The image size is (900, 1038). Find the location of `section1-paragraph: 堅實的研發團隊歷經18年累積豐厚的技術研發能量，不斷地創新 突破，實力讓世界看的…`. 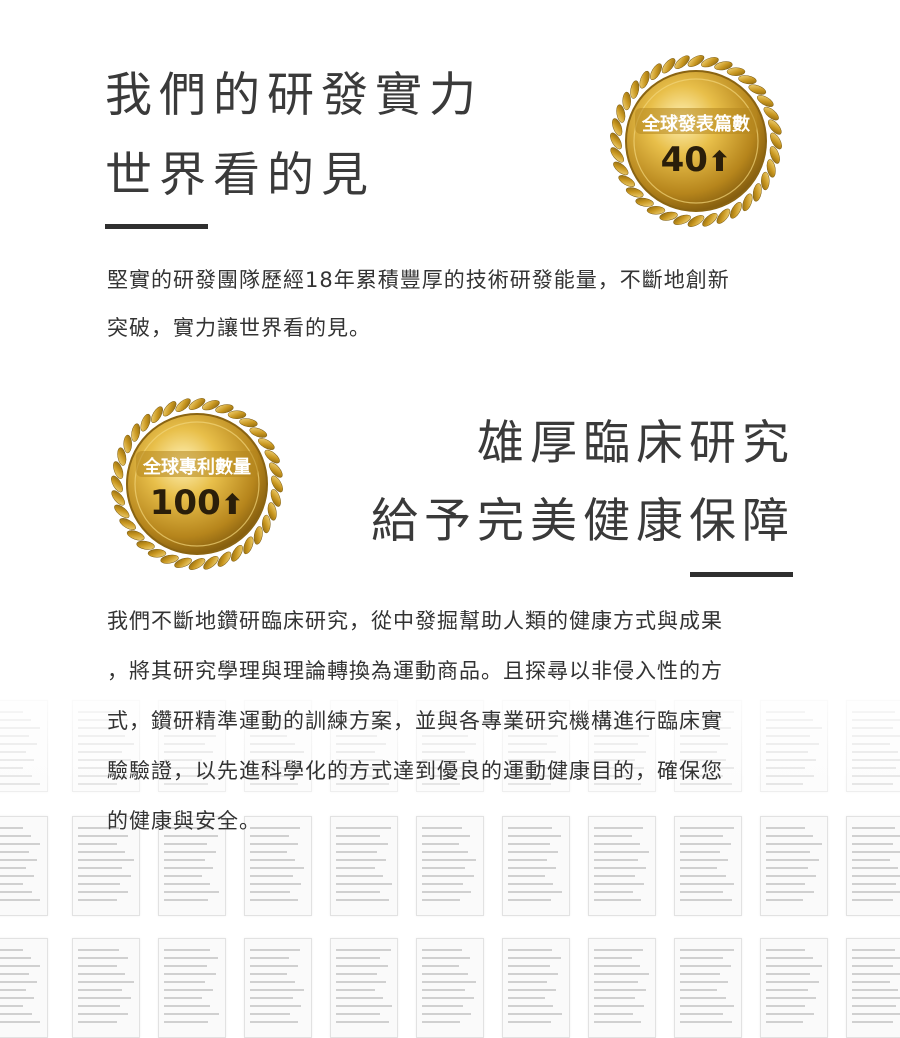

section1-paragraph: 堅實的研發團隊歷經18年累積豐厚的技術研發能量，不斷地創新 突破，實力讓世界看的… is located at coordinates (418, 304).